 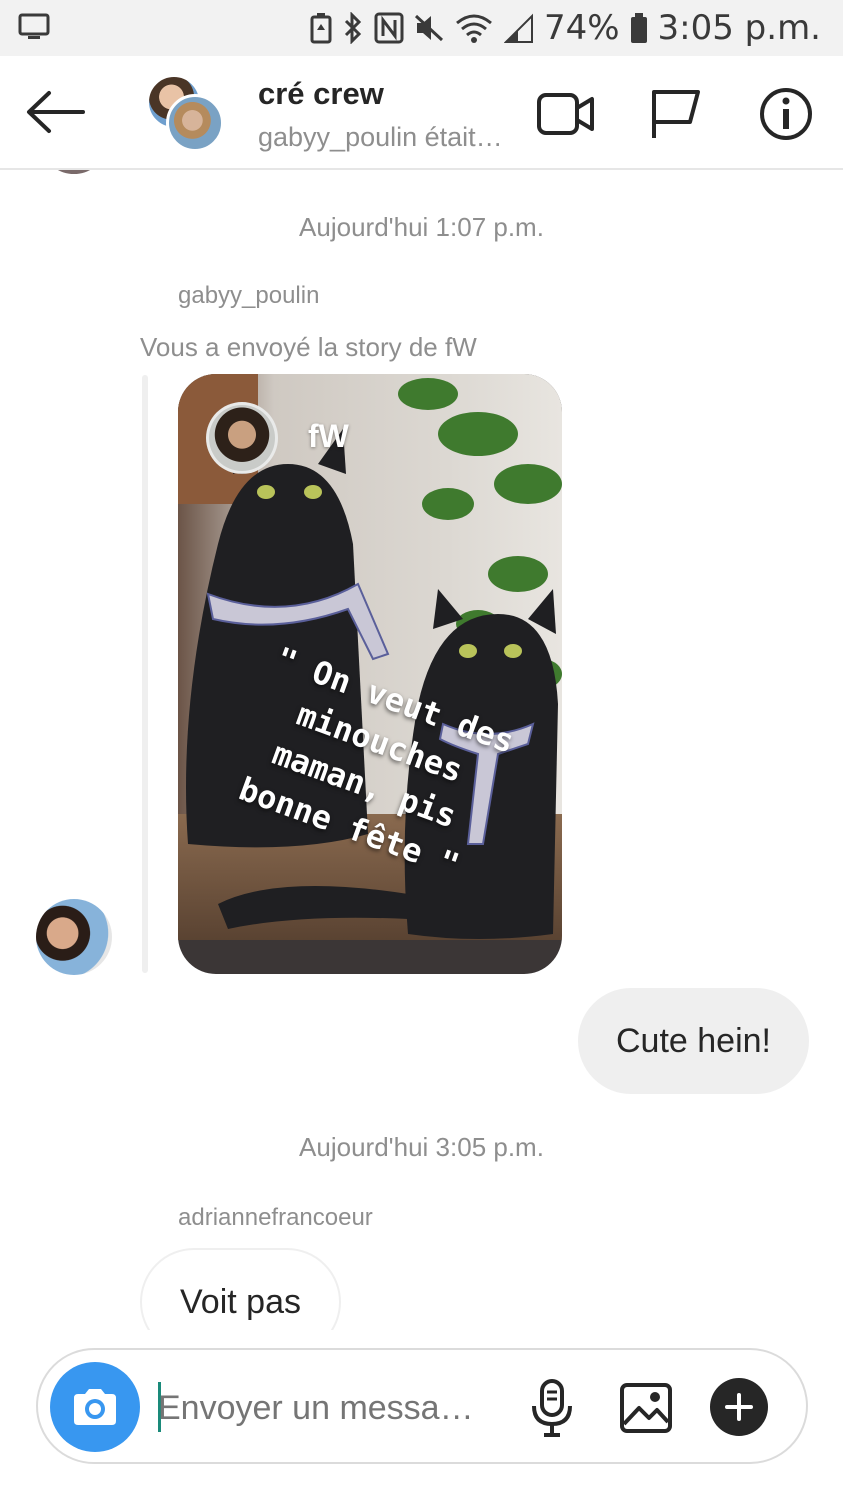 I want to click on info-icon, so click(x=786, y=114).